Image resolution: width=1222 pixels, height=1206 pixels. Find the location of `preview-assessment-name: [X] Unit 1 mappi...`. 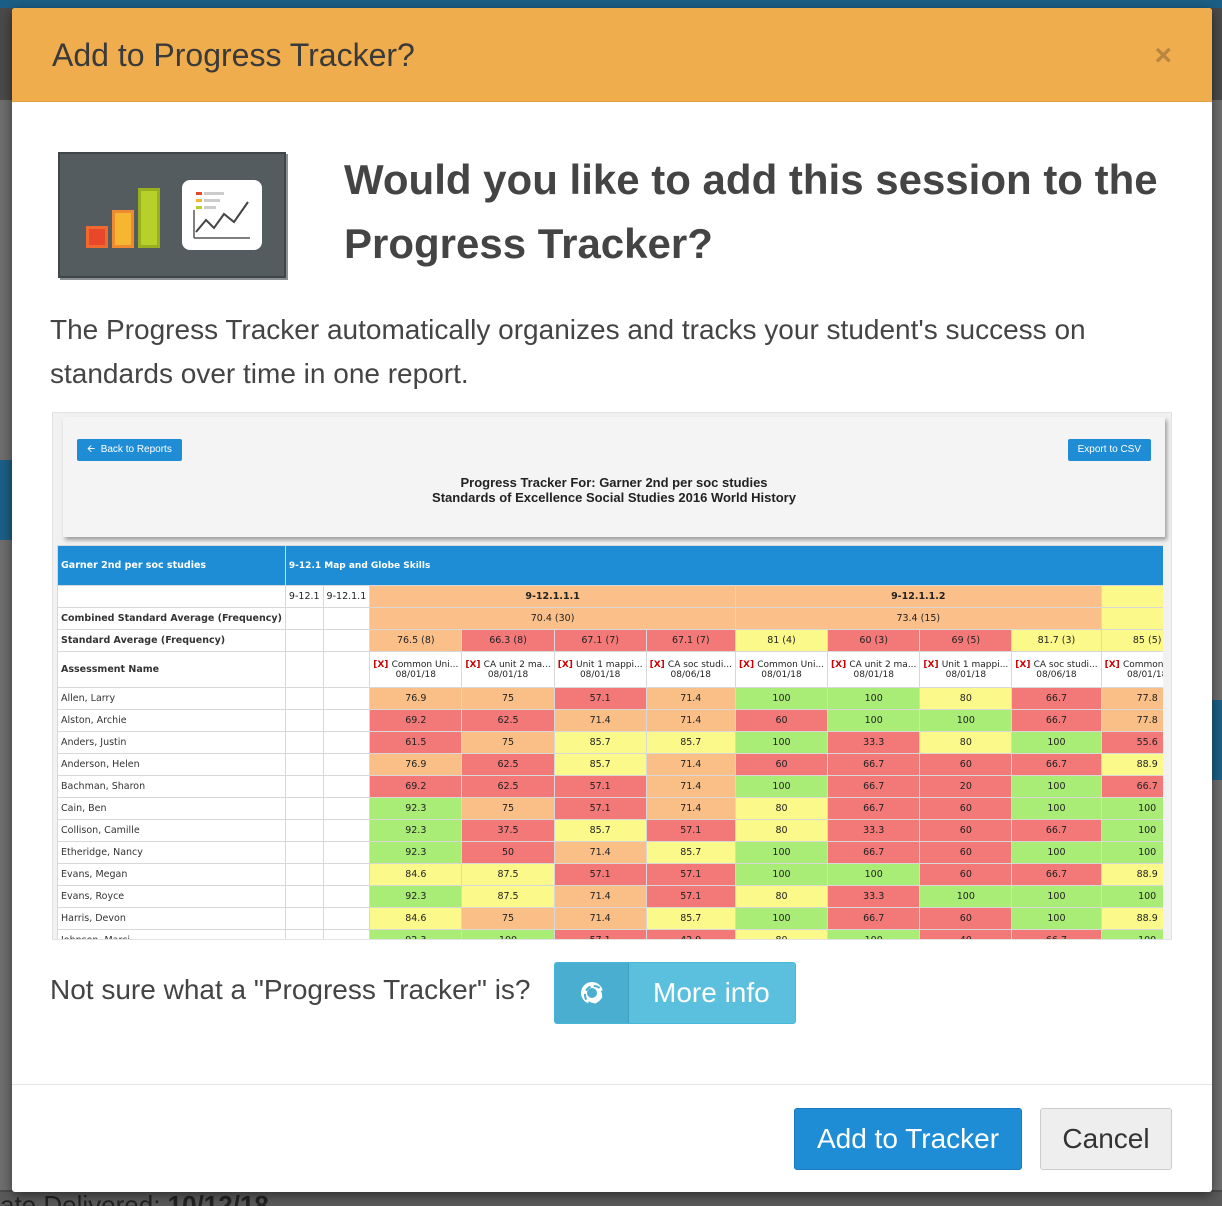

preview-assessment-name: [X] Unit 1 mappi... is located at coordinates (965, 665).